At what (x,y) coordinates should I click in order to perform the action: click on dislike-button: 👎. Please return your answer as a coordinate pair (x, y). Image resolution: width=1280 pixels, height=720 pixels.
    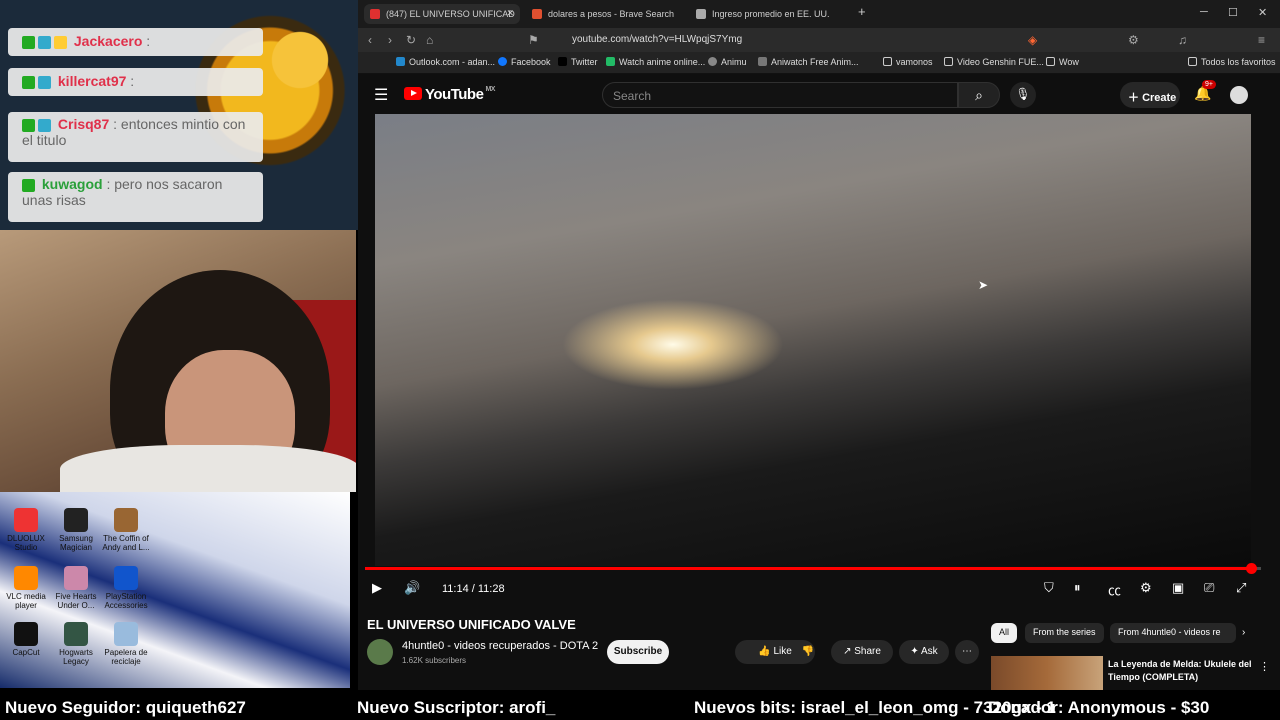
    Looking at the image, I should click on (808, 652).